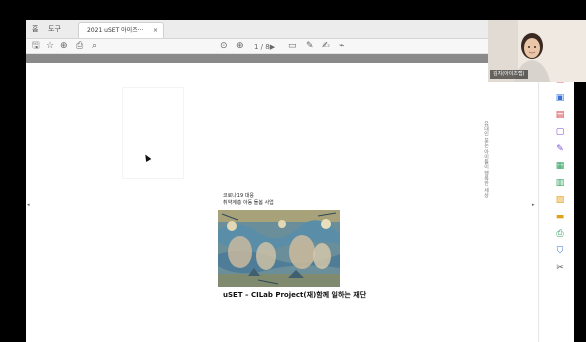  I want to click on print-production-icon: ⎙, so click(560, 234).